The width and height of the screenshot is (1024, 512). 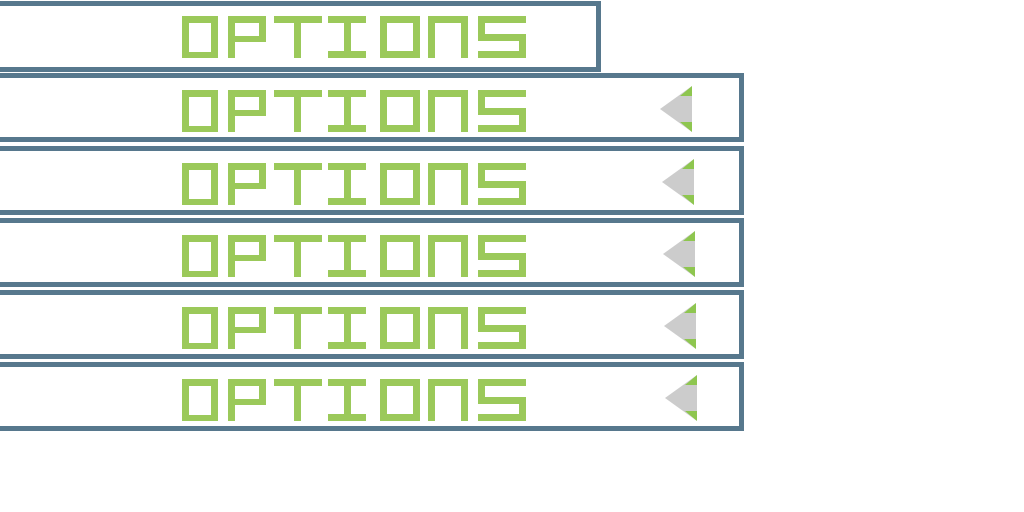 I want to click on options-button-5: OPTIONS, so click(x=372, y=324).